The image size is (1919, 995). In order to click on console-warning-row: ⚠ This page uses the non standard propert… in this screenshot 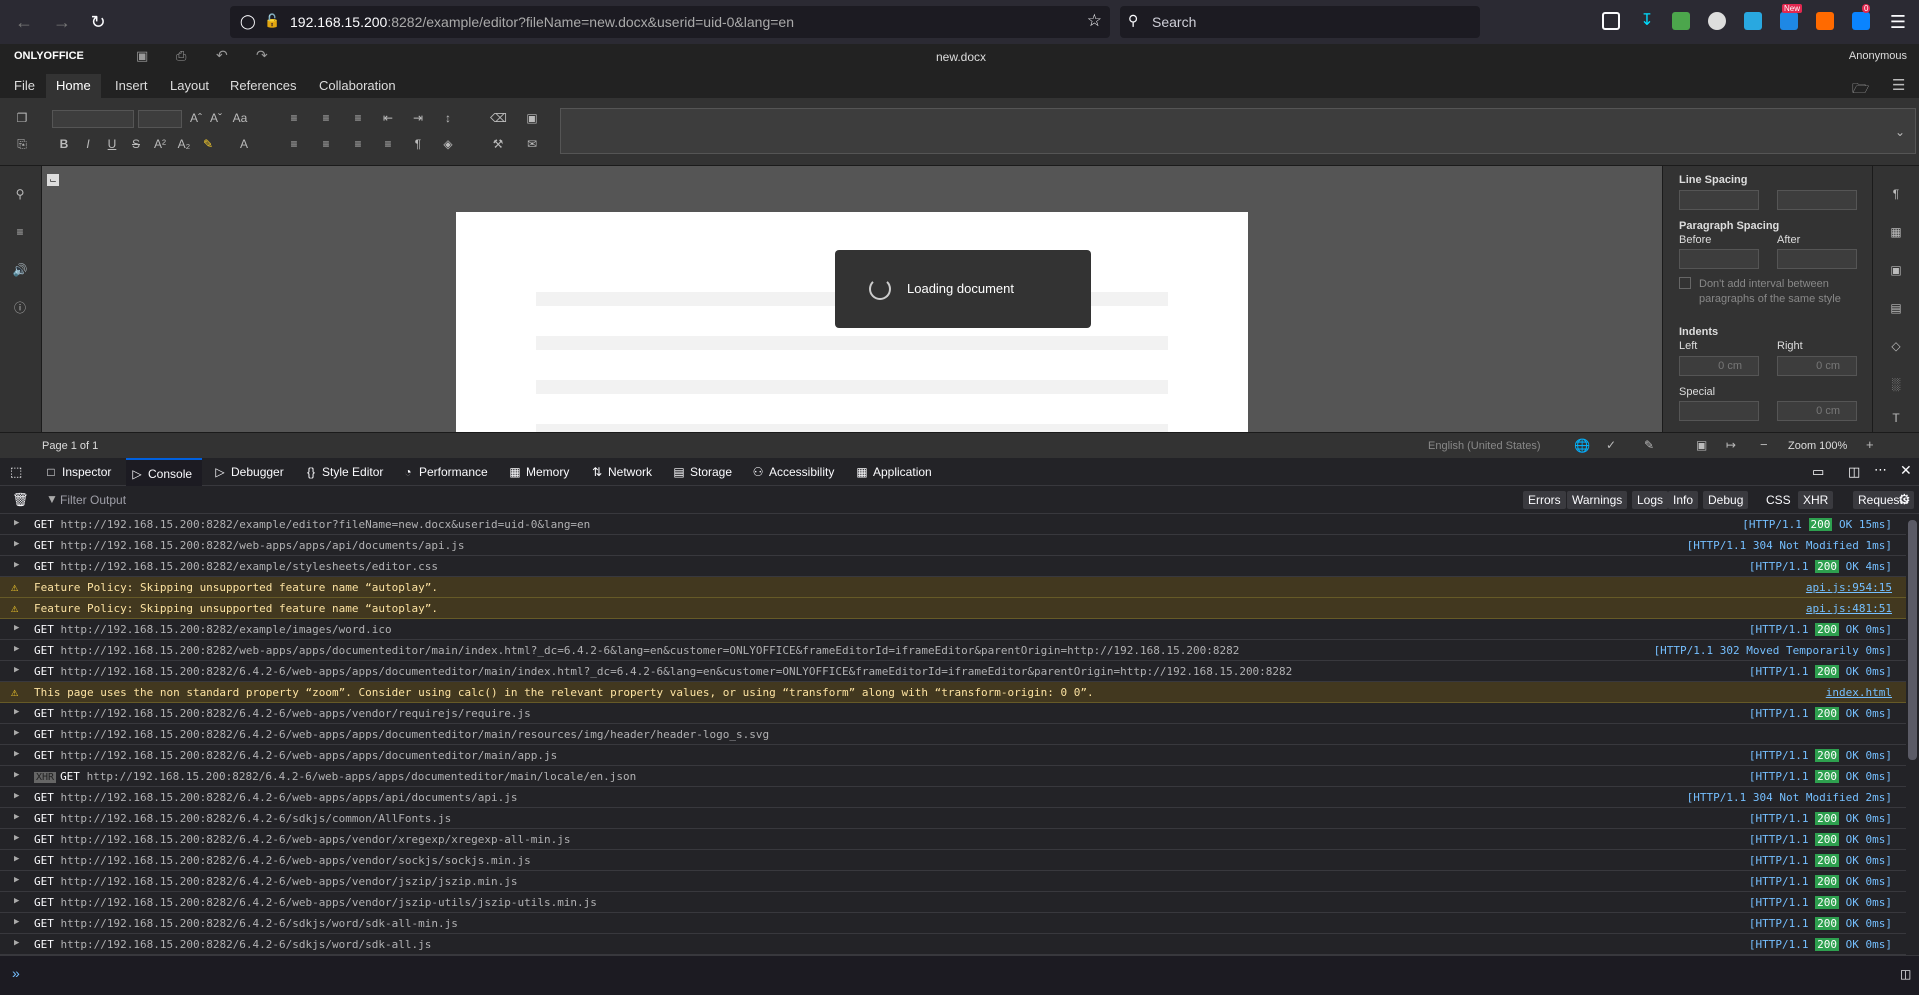, I will do `click(953, 692)`.